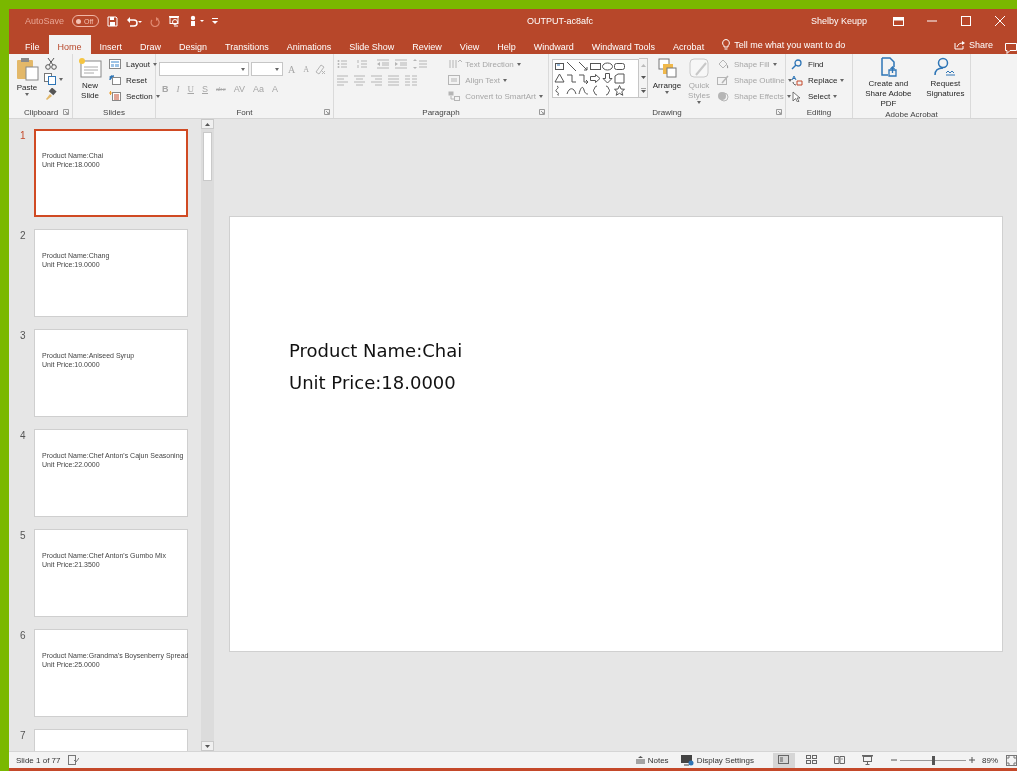  I want to click on star-shape-icon, so click(619, 90).